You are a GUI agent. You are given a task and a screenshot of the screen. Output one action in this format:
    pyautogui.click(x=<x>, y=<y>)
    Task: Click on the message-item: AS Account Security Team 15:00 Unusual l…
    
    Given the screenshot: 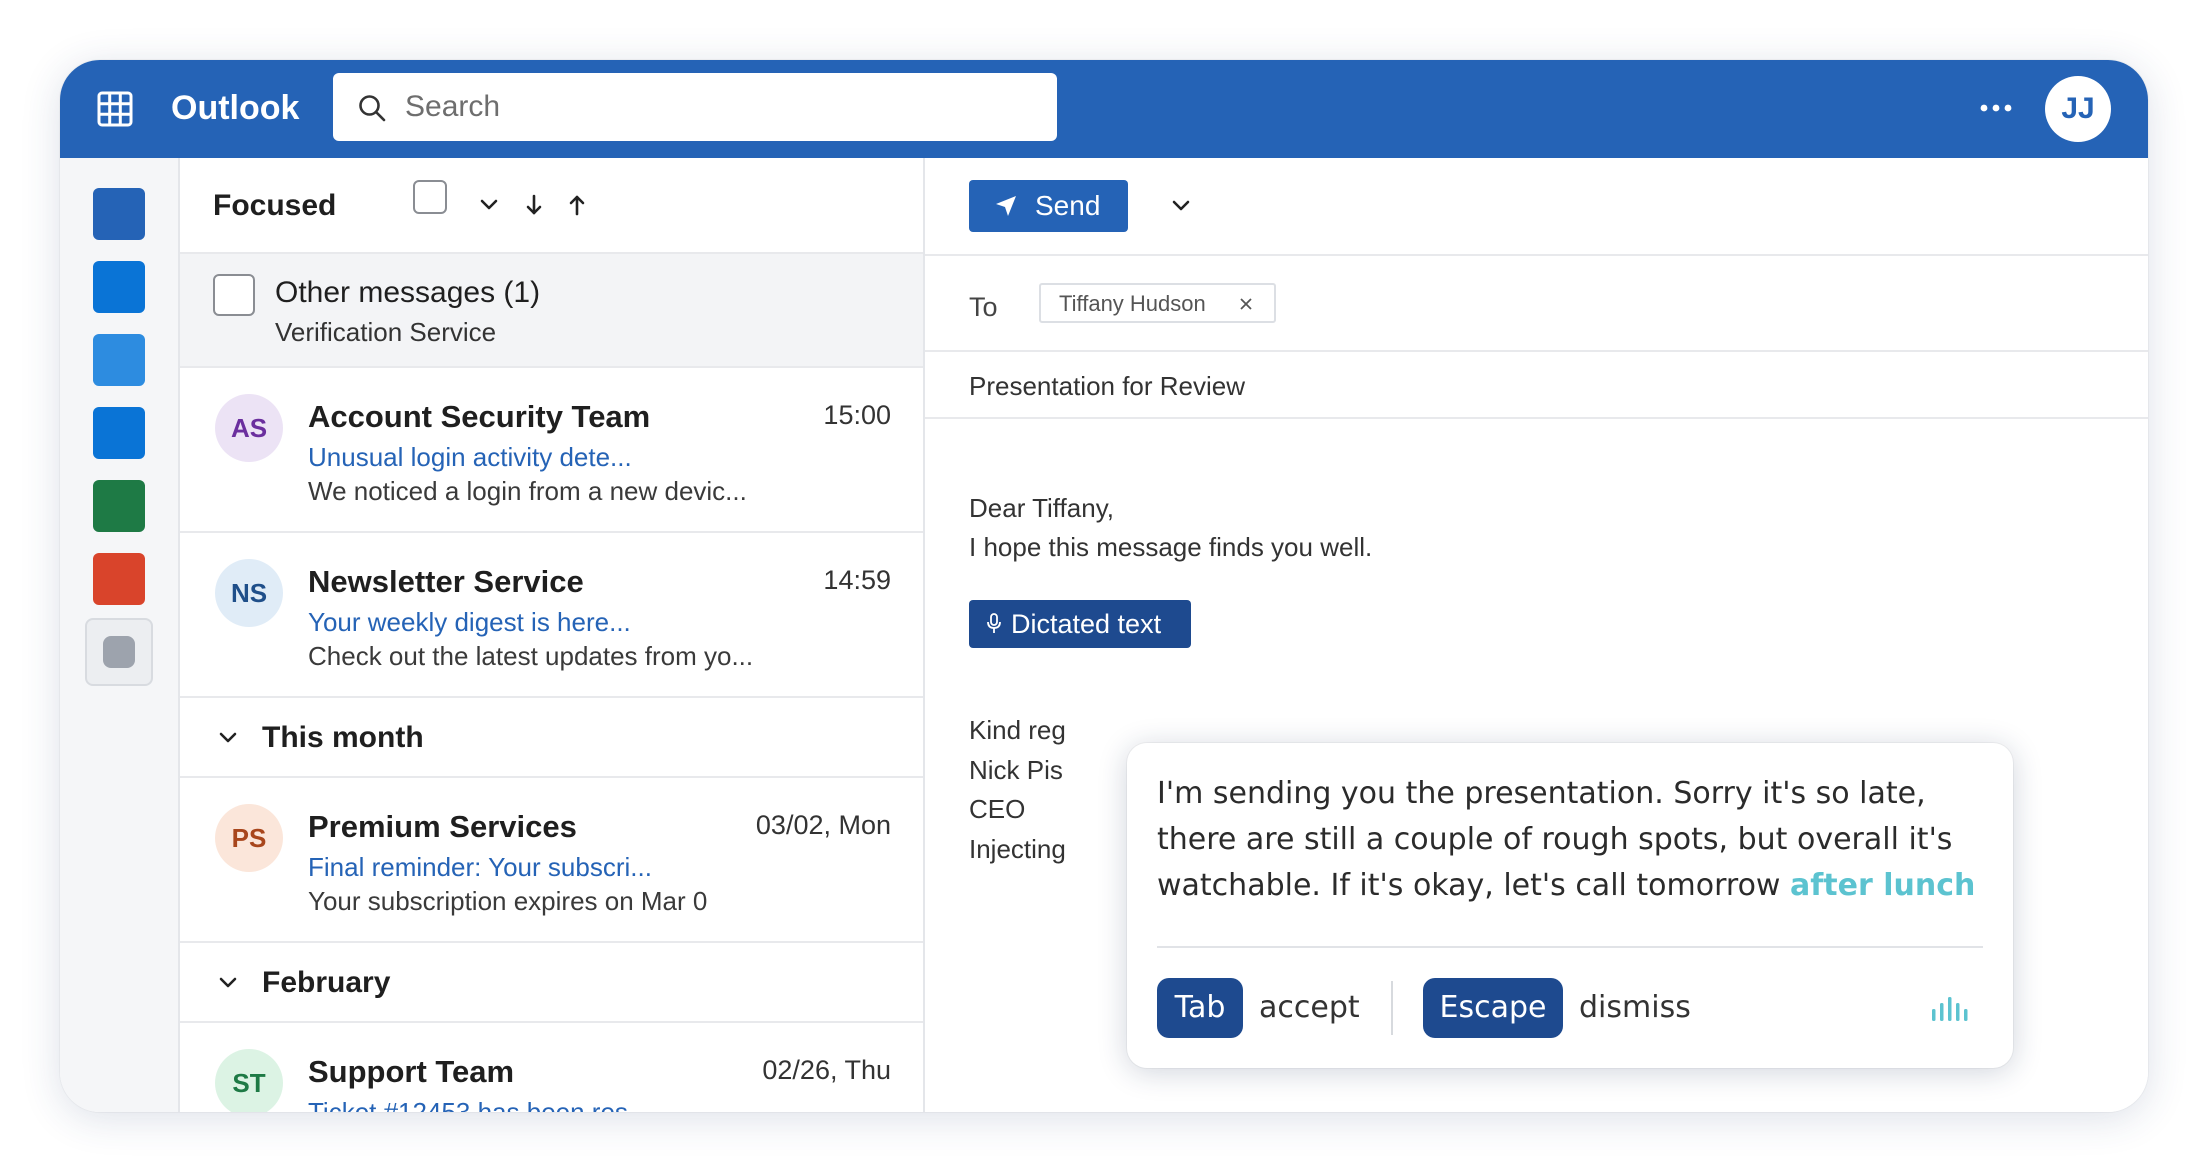 What is the action you would take?
    pyautogui.click(x=551, y=450)
    